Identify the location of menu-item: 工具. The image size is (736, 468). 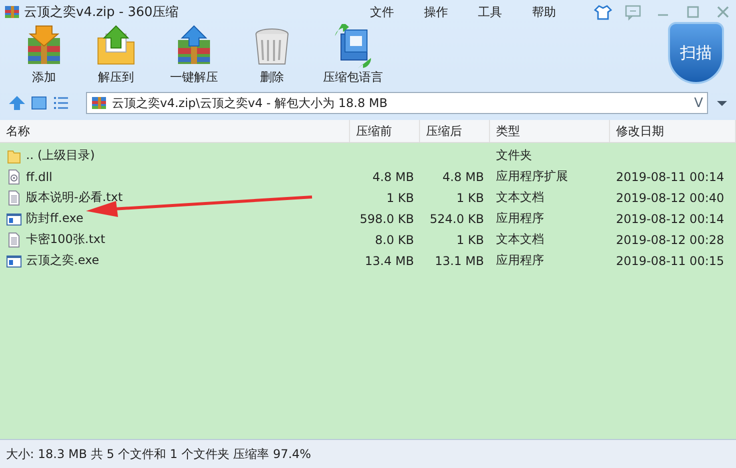
(490, 12).